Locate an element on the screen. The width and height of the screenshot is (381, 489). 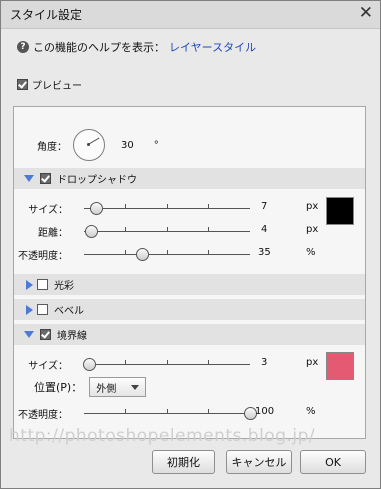
stroke-position-selected: 外側 is located at coordinates (106, 389).